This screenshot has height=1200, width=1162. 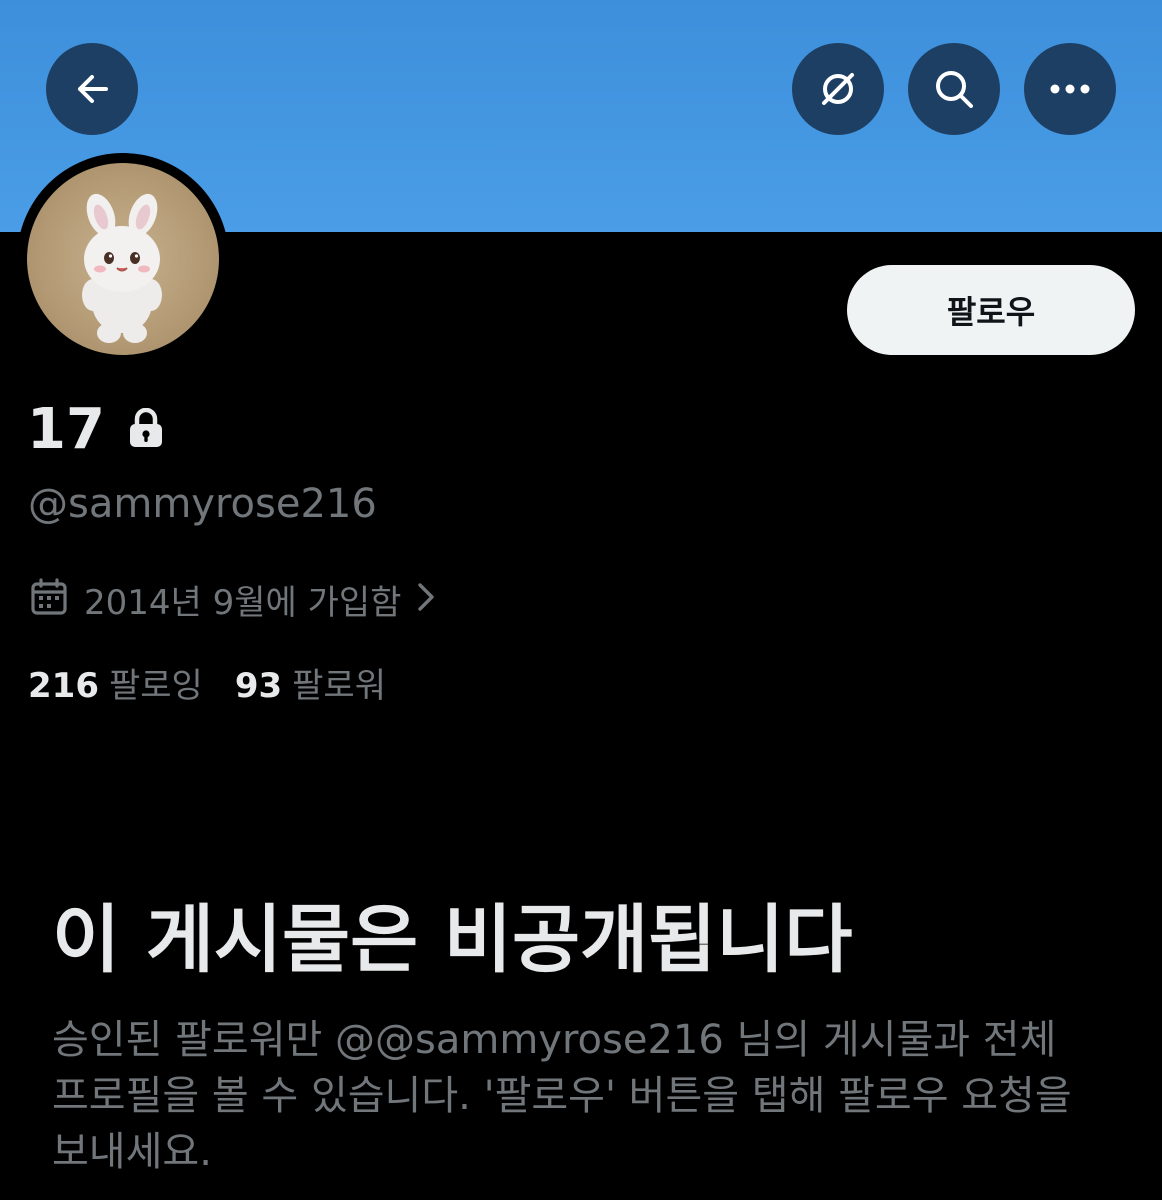 I want to click on followers-count: 93, so click(x=258, y=686).